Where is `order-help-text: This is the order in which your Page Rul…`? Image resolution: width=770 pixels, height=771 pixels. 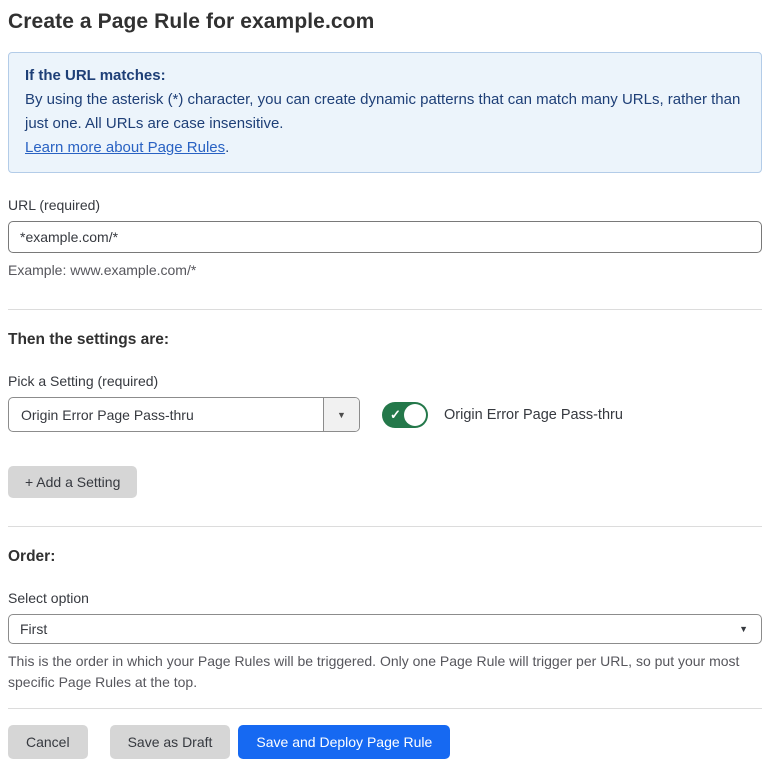
order-help-text: This is the order in which your Page Rul… is located at coordinates (374, 671).